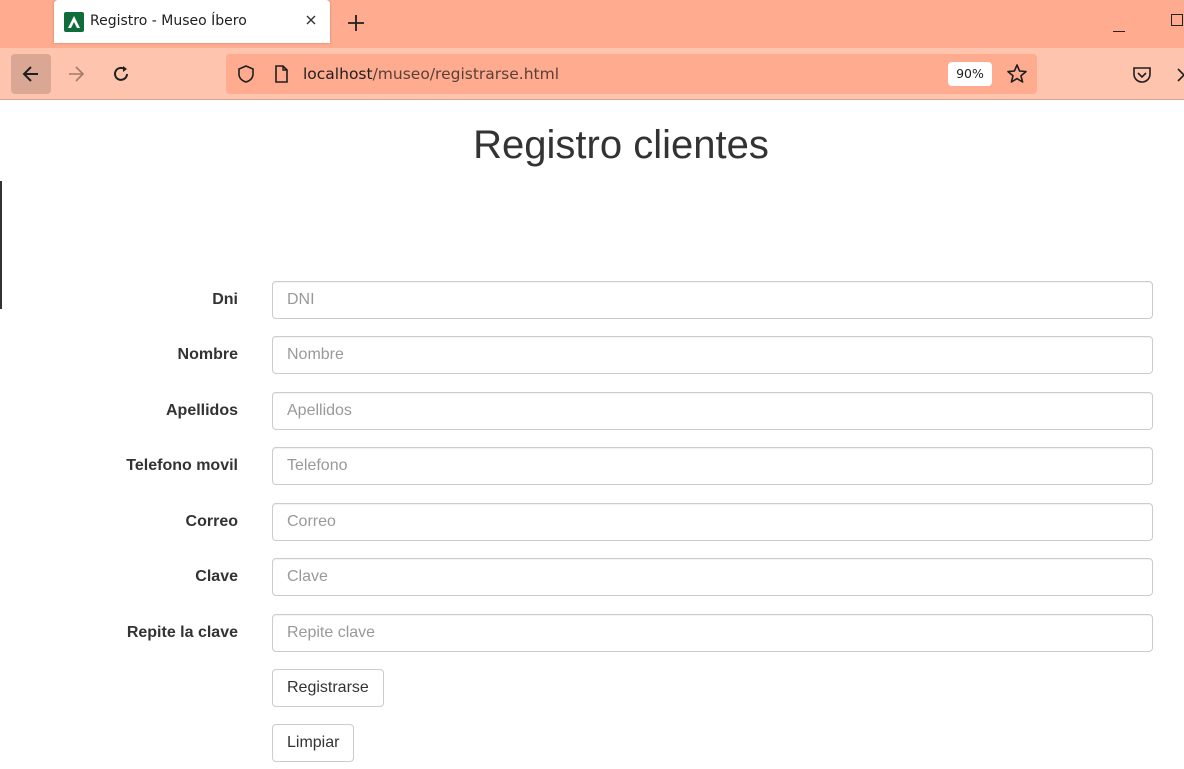 This screenshot has height=769, width=1184. What do you see at coordinates (712, 522) in the screenshot?
I see `correo-input` at bounding box center [712, 522].